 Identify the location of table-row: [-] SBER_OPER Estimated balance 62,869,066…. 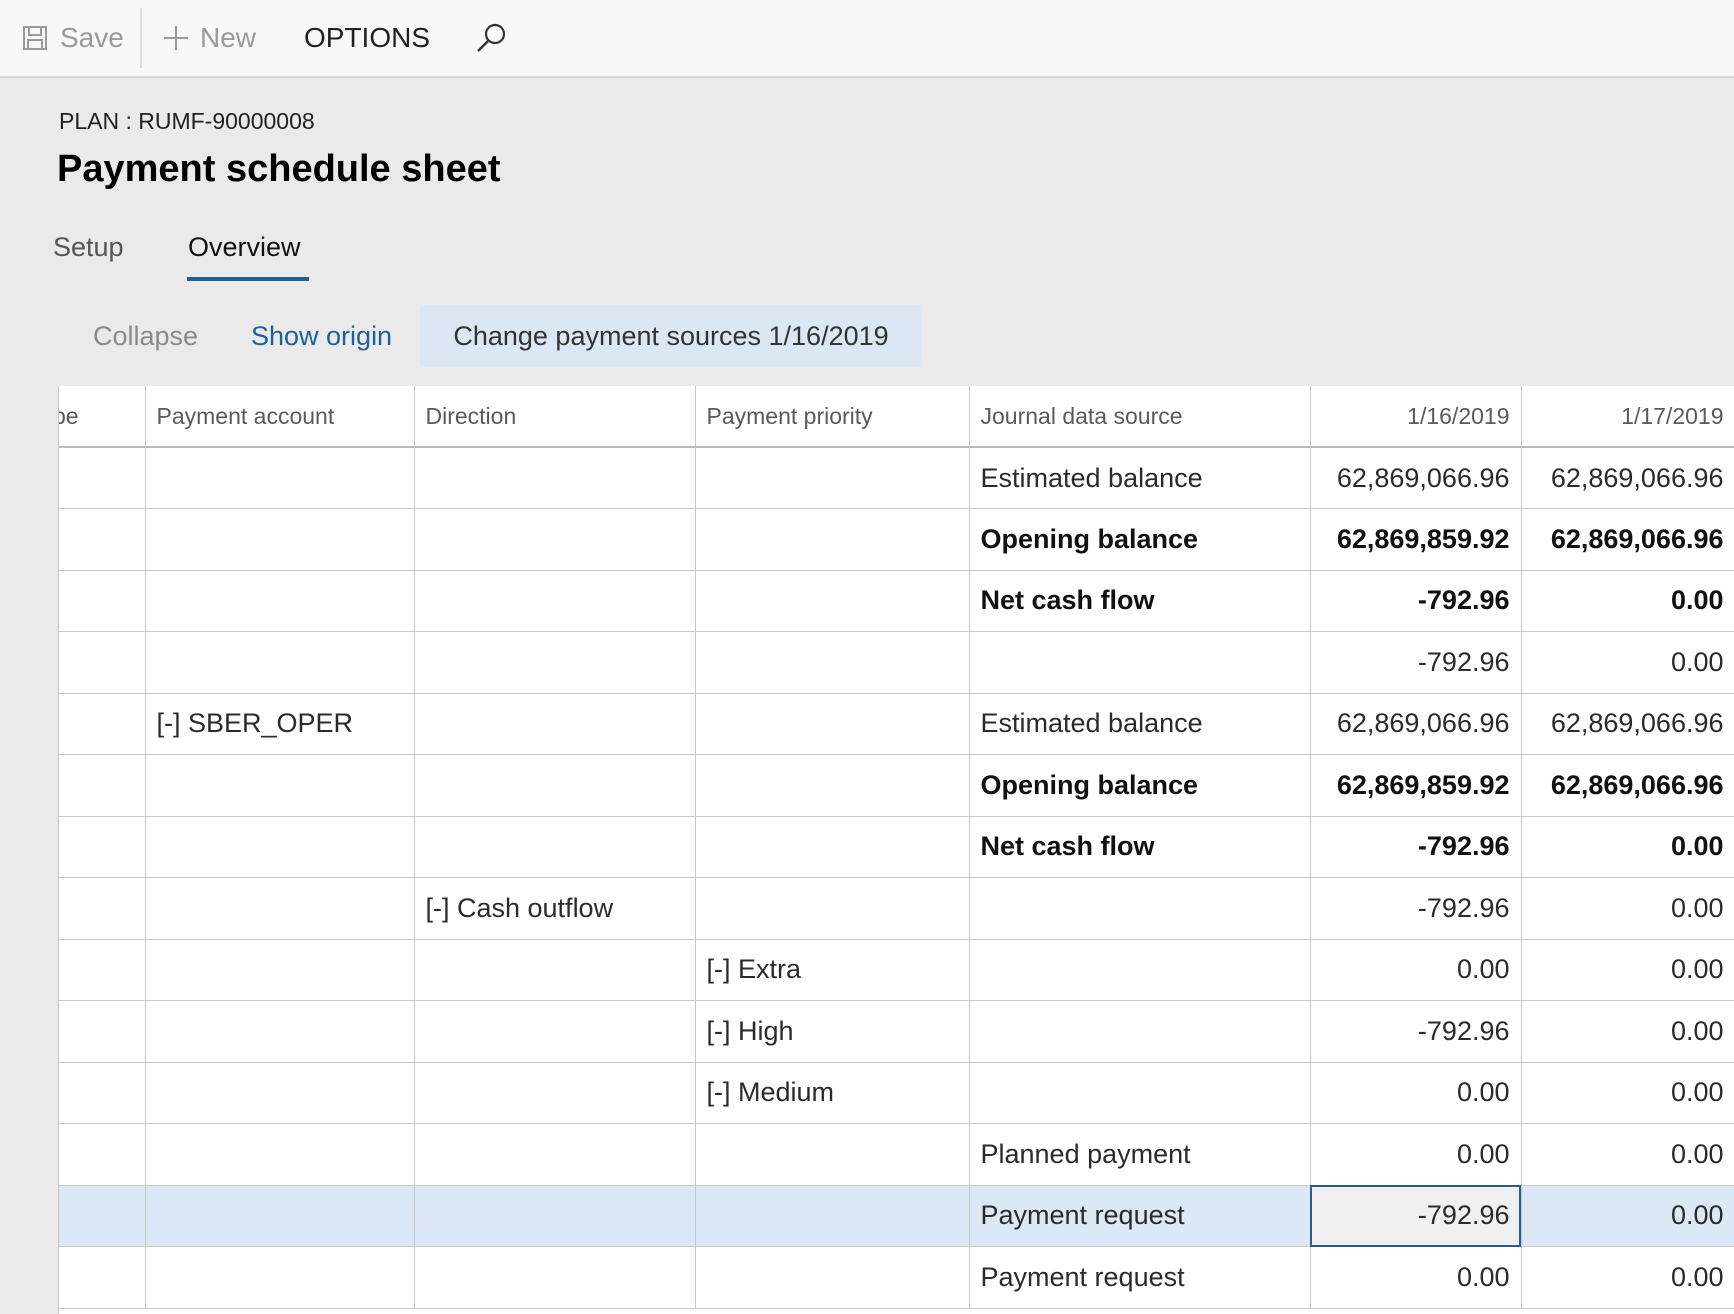
(896, 724).